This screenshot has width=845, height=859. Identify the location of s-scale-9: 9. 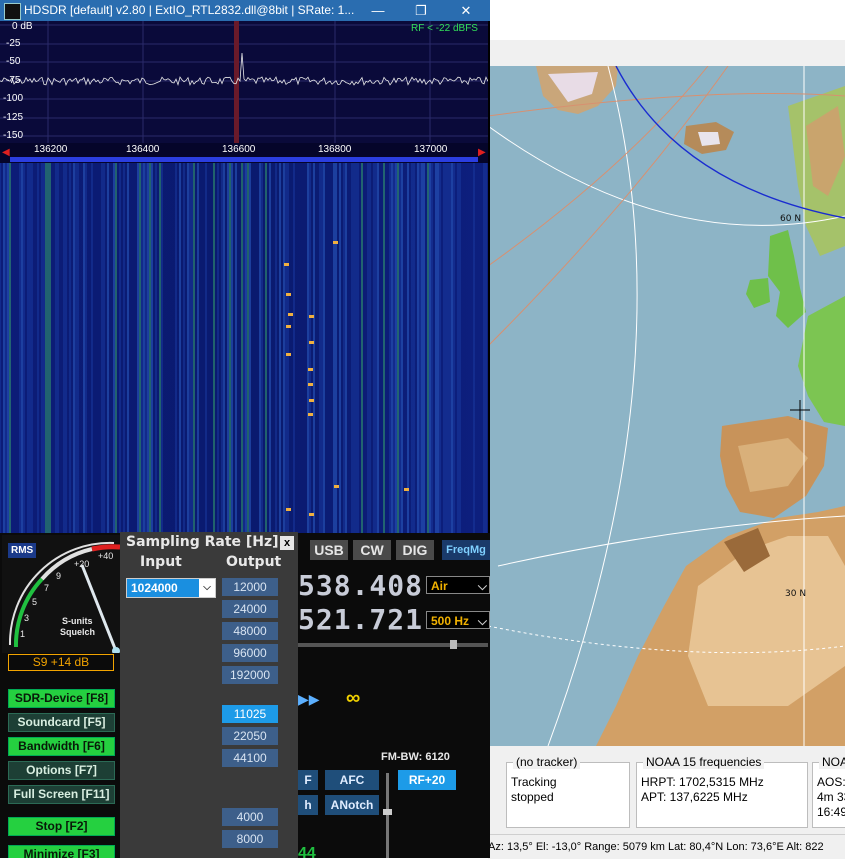
(59, 576).